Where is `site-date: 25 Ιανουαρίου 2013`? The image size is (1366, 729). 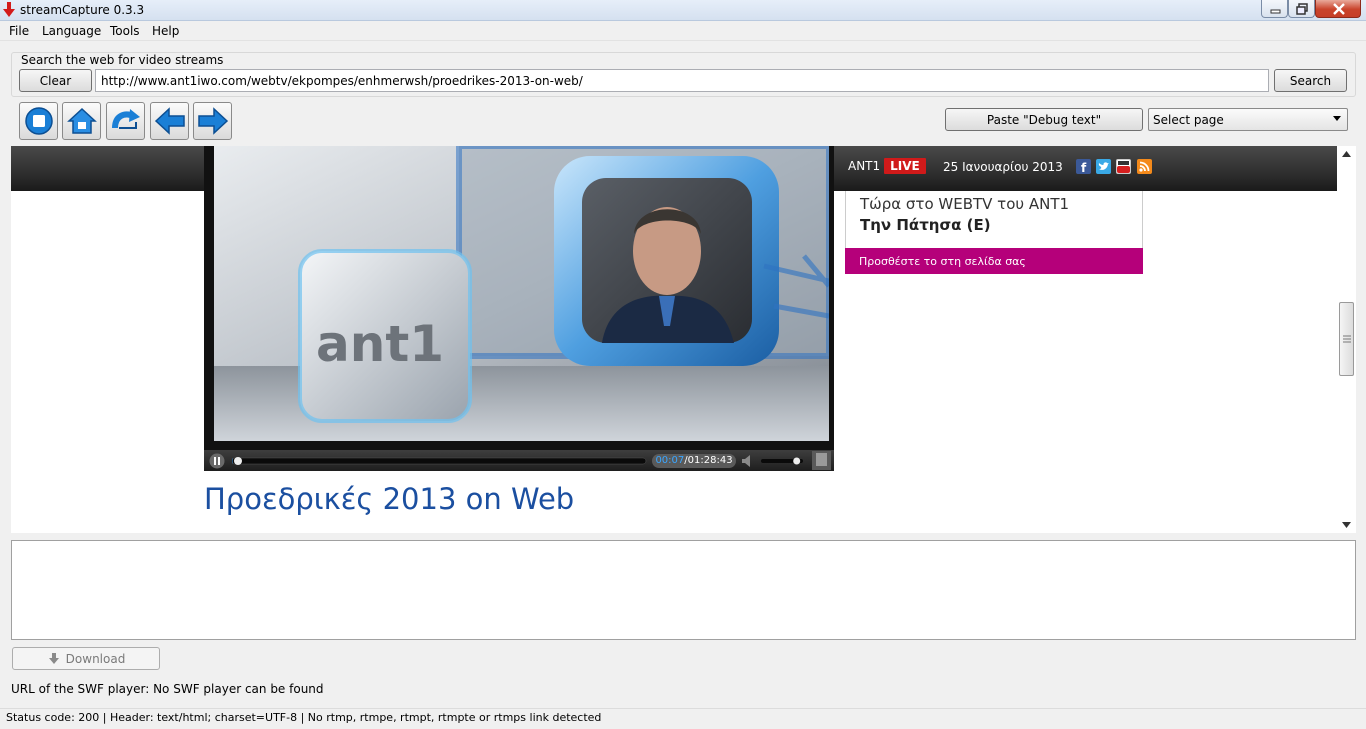
site-date: 25 Ιανουαρίου 2013 is located at coordinates (1003, 167).